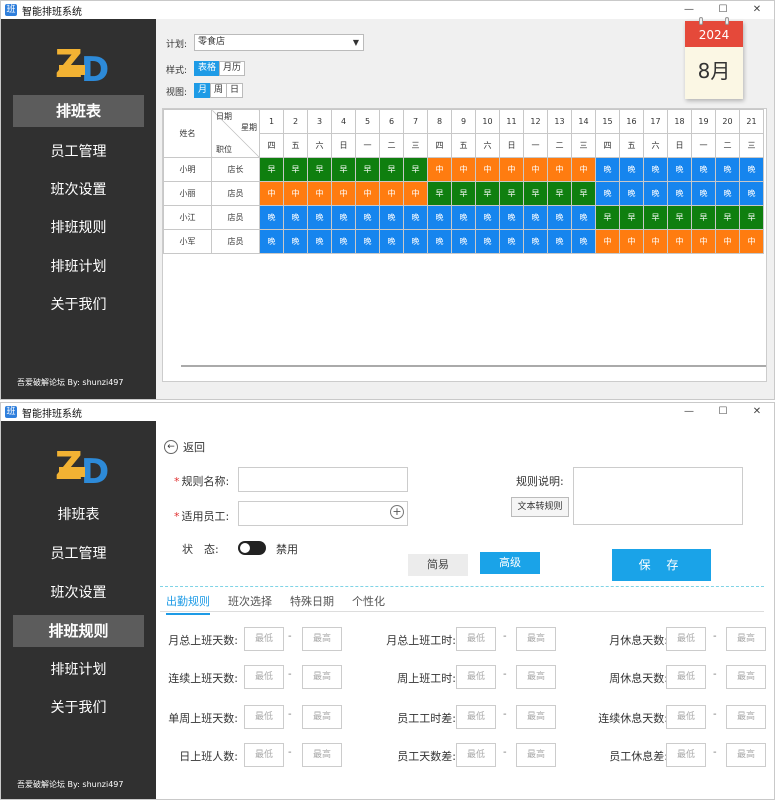 Image resolution: width=775 pixels, height=800 pixels. I want to click on plus-icon: +, so click(397, 512).